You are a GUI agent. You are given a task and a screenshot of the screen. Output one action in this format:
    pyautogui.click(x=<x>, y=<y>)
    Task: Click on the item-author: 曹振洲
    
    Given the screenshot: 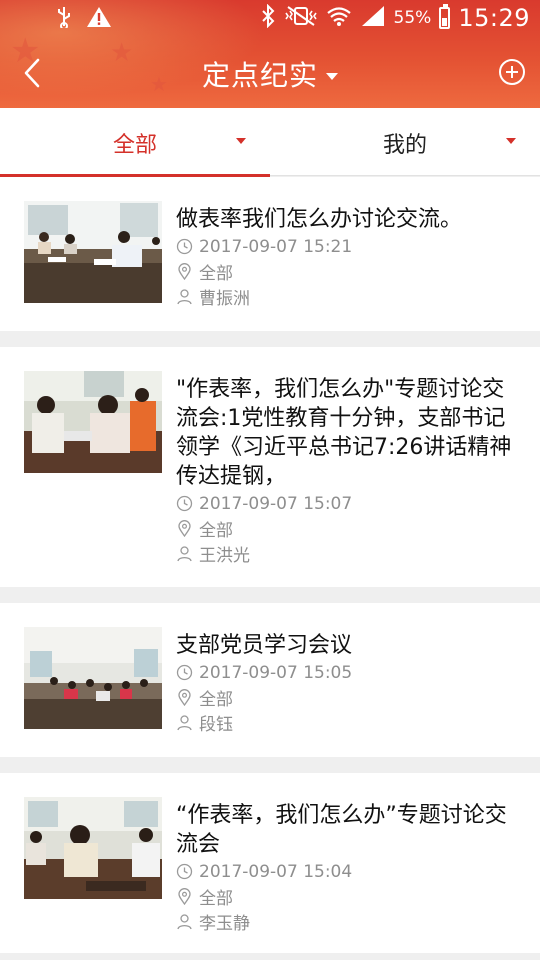 What is the action you would take?
    pyautogui.click(x=349, y=296)
    